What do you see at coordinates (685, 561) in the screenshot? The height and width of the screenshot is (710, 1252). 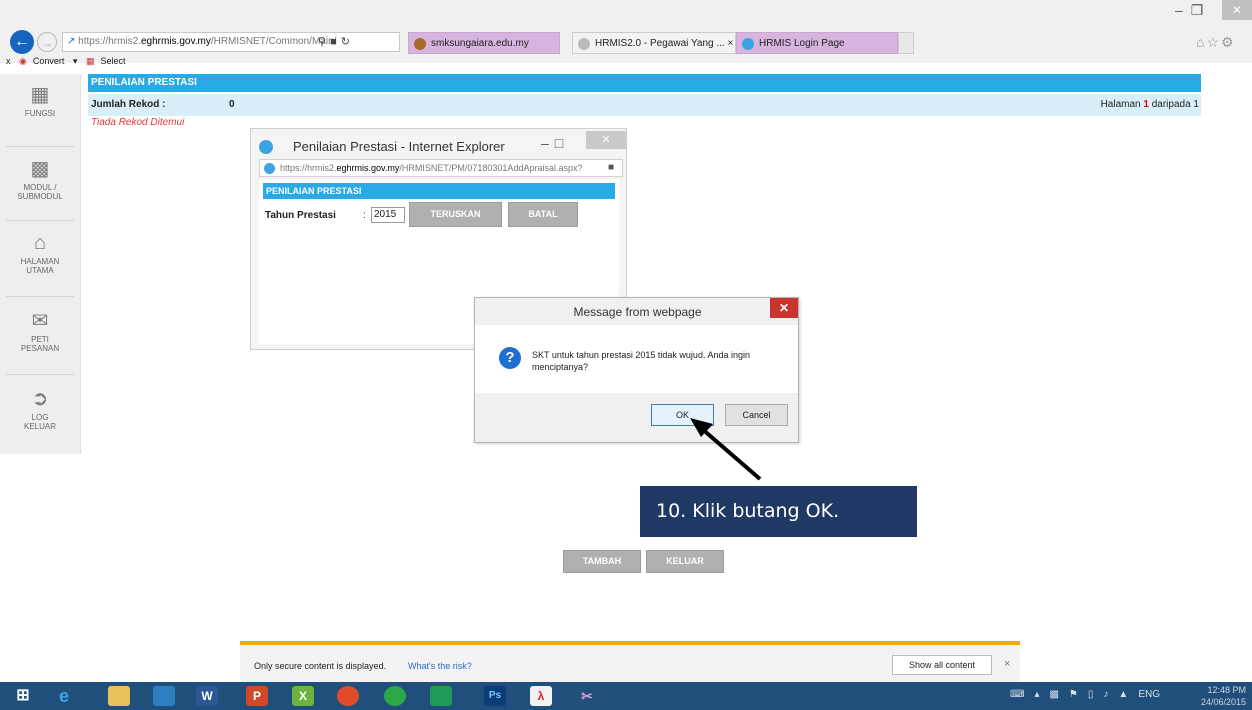 I see `keluar-button: KELUAR` at bounding box center [685, 561].